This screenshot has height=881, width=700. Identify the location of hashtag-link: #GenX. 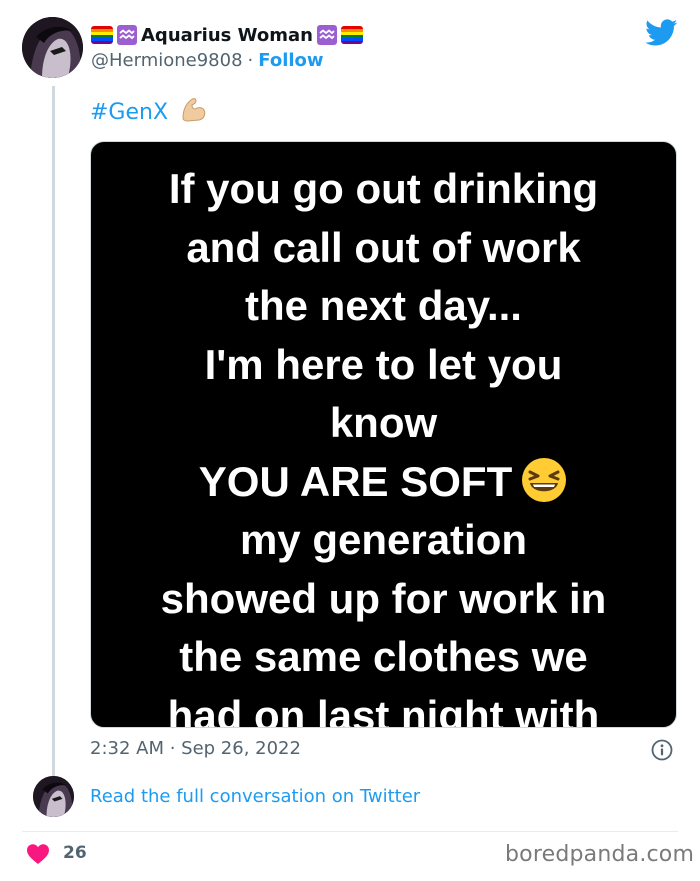
(129, 112).